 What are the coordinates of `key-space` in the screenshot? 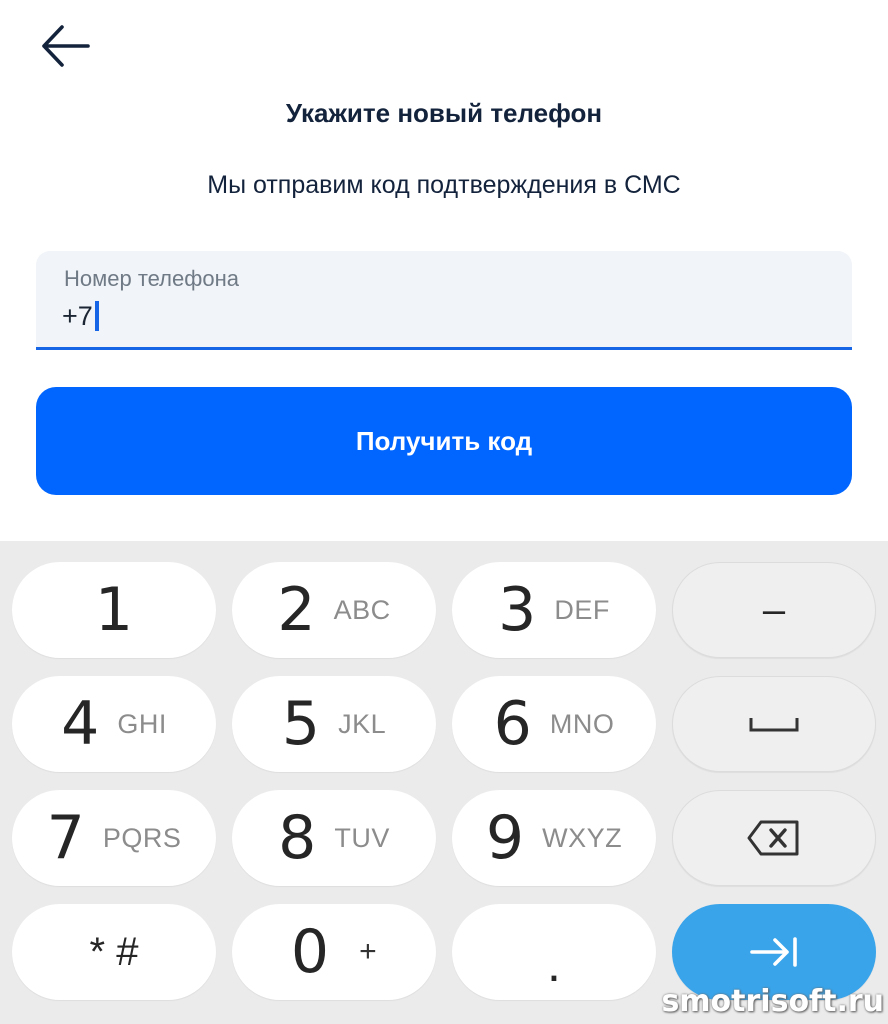 It's located at (774, 724).